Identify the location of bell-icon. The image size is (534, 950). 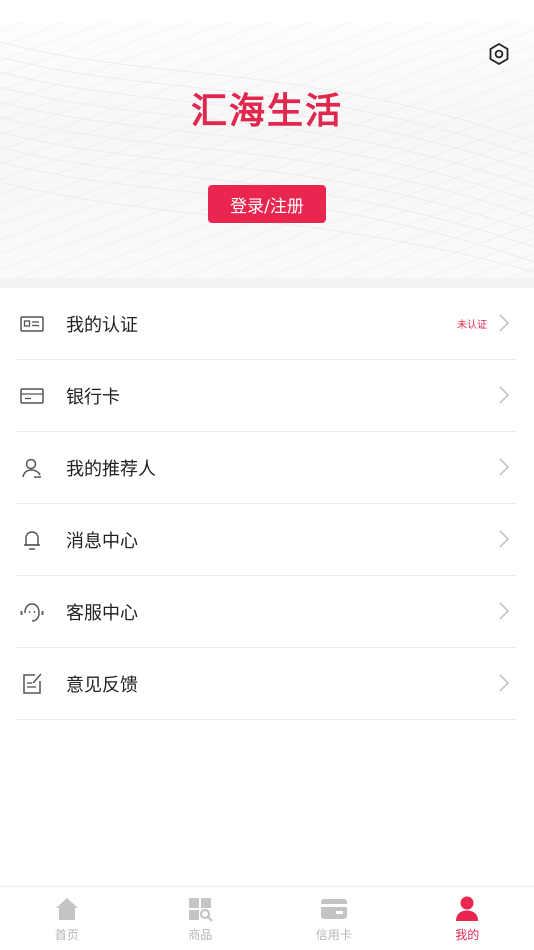
(32, 540).